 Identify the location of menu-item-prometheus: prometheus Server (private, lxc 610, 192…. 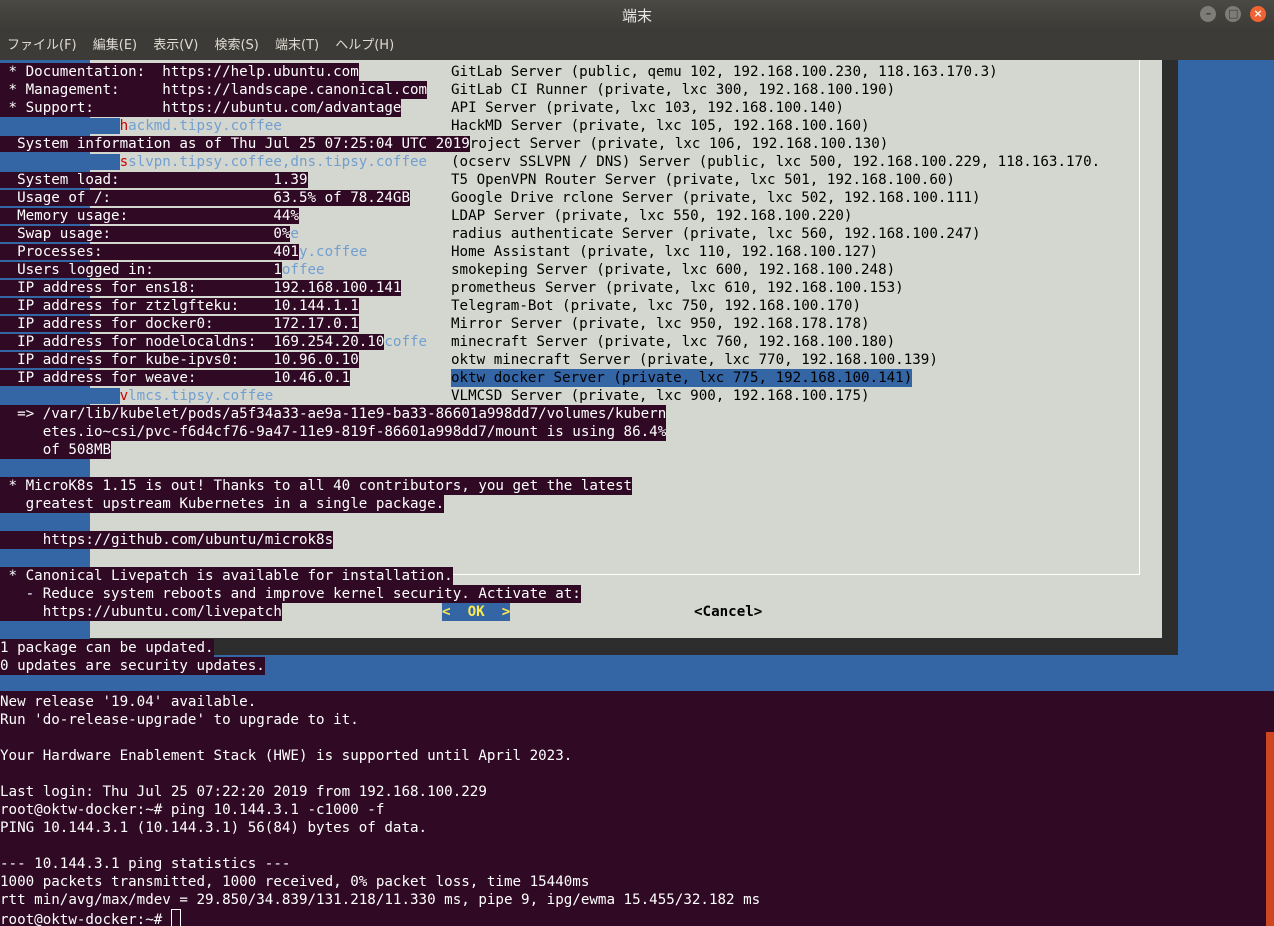
(677, 288).